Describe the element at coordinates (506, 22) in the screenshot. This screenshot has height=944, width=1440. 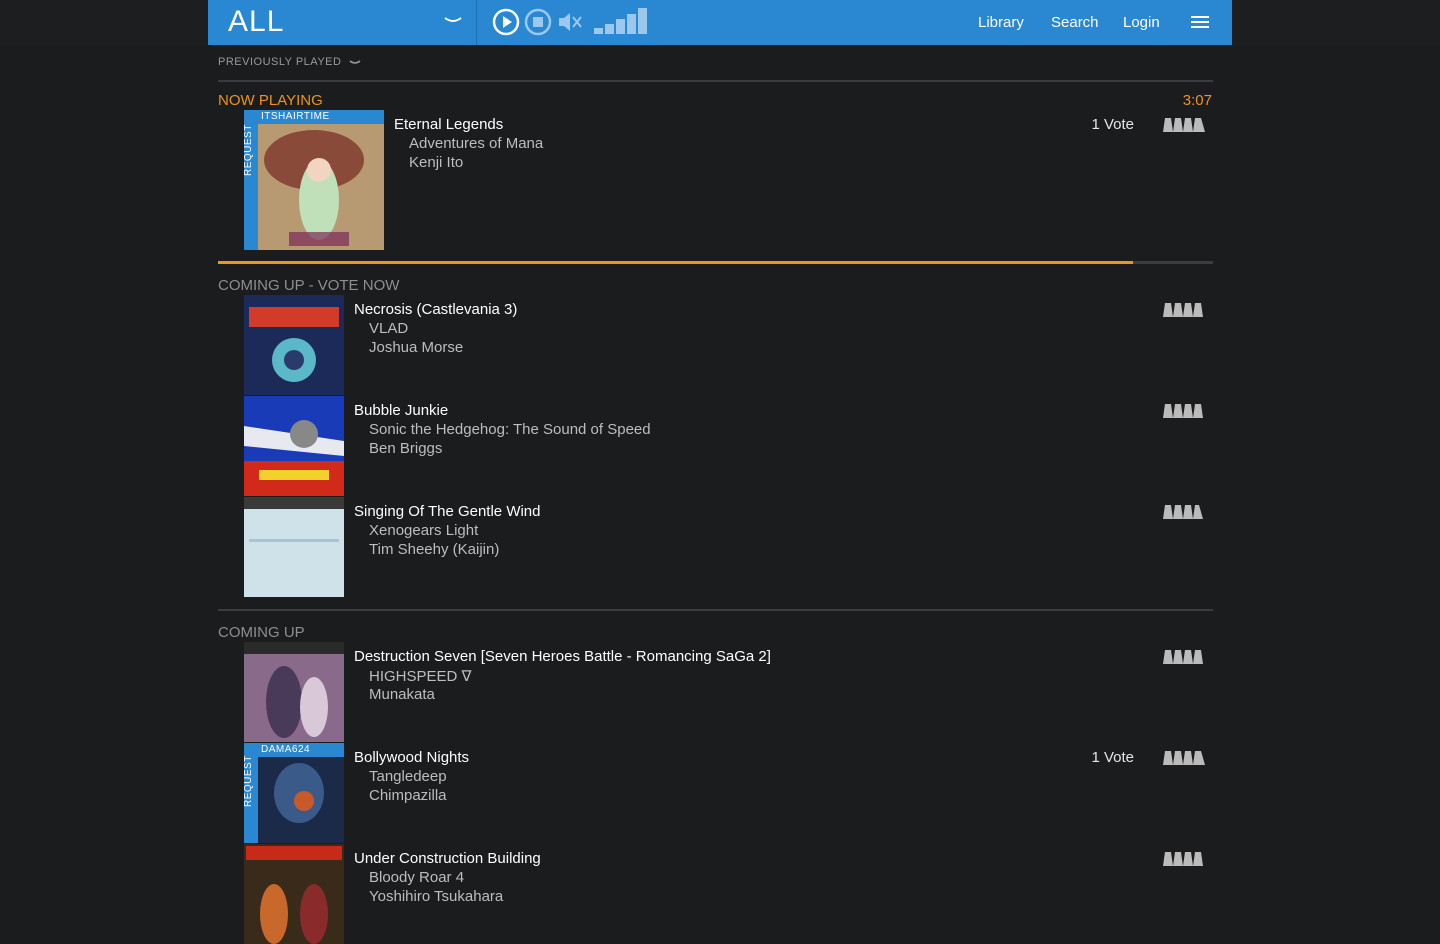
I see `play-icon` at that location.